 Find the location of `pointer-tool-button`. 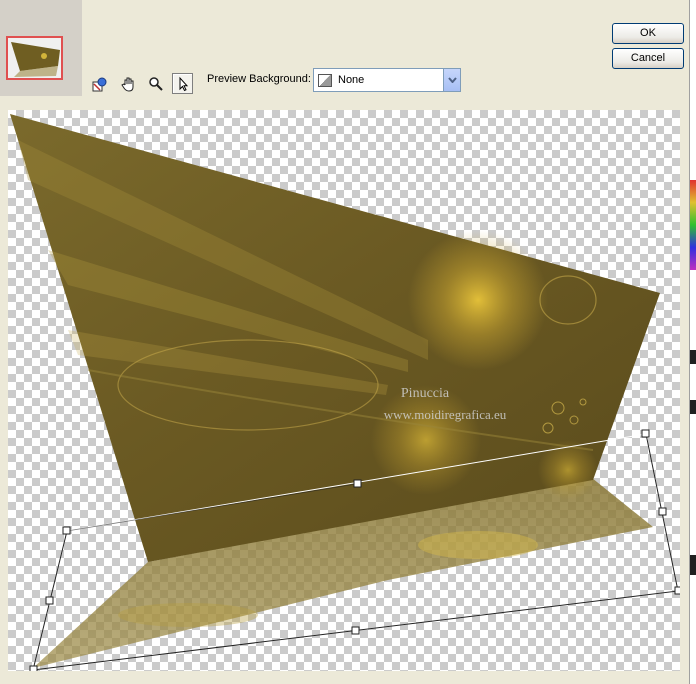

pointer-tool-button is located at coordinates (182, 83).